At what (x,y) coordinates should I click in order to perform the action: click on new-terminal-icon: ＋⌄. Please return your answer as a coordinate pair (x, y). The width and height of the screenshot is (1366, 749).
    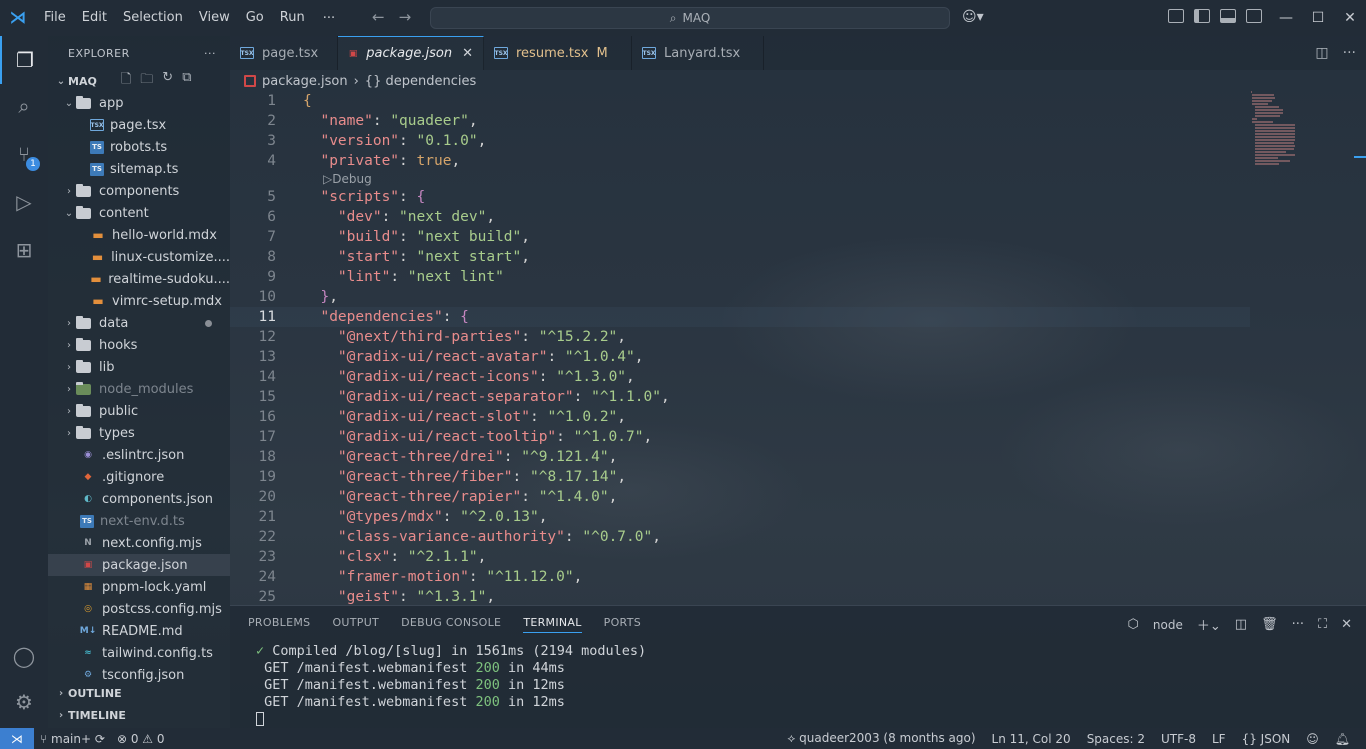
    Looking at the image, I should click on (1209, 624).